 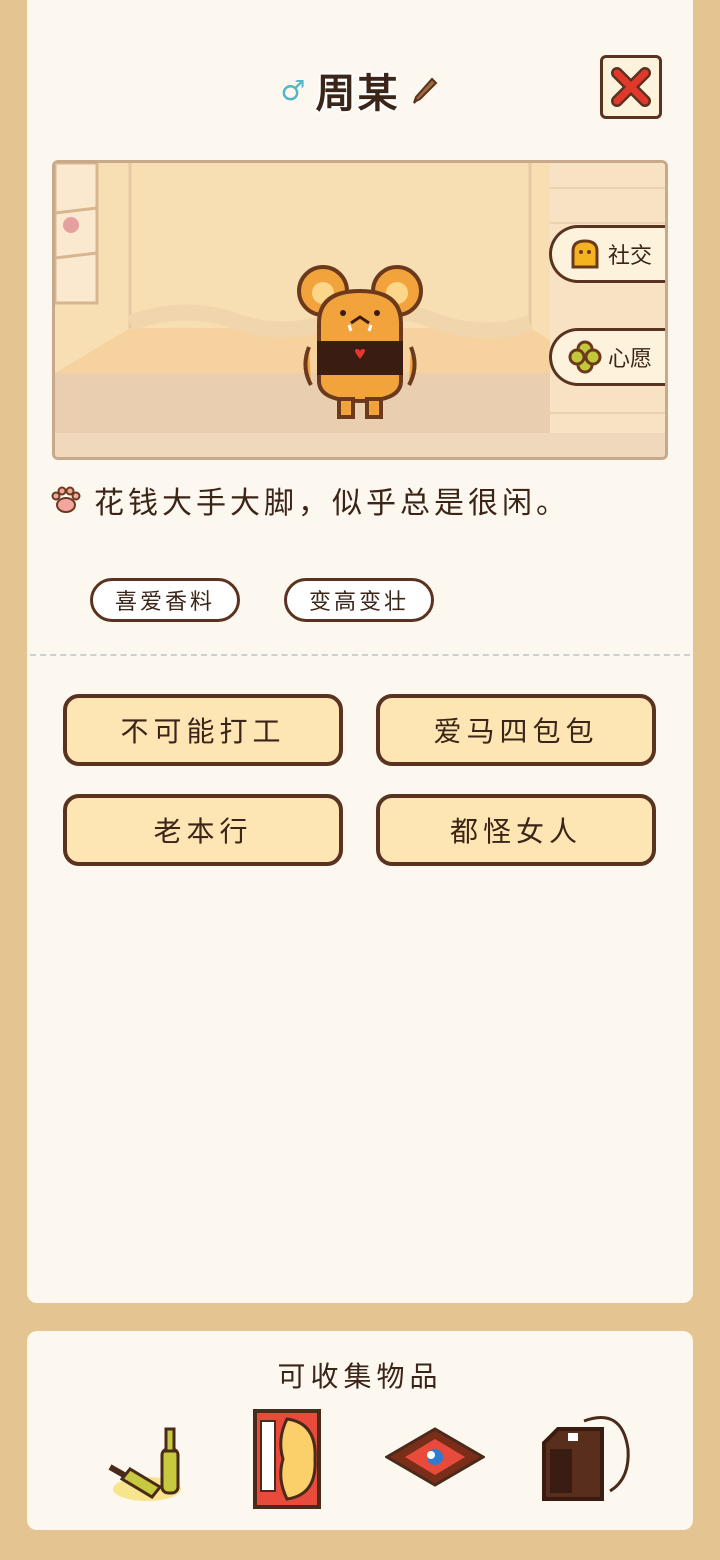 I want to click on wish-button: 心愿, so click(x=607, y=357).